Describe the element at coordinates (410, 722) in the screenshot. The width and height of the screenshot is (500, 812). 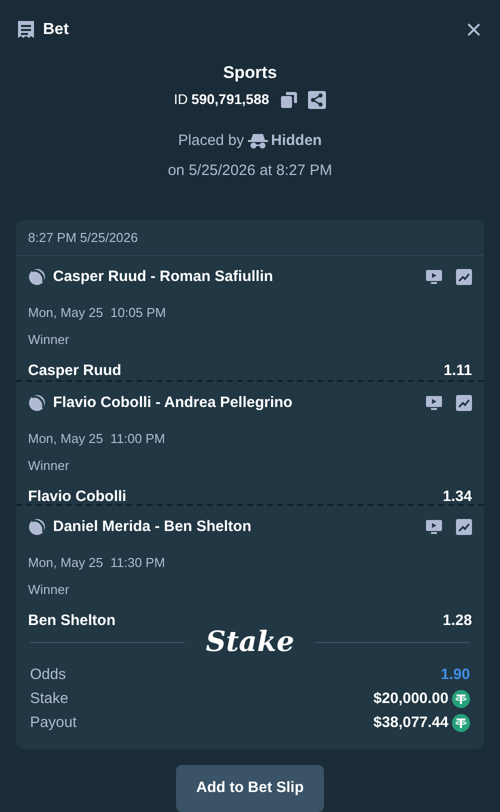
I see `amount-value: $38,077.44` at that location.